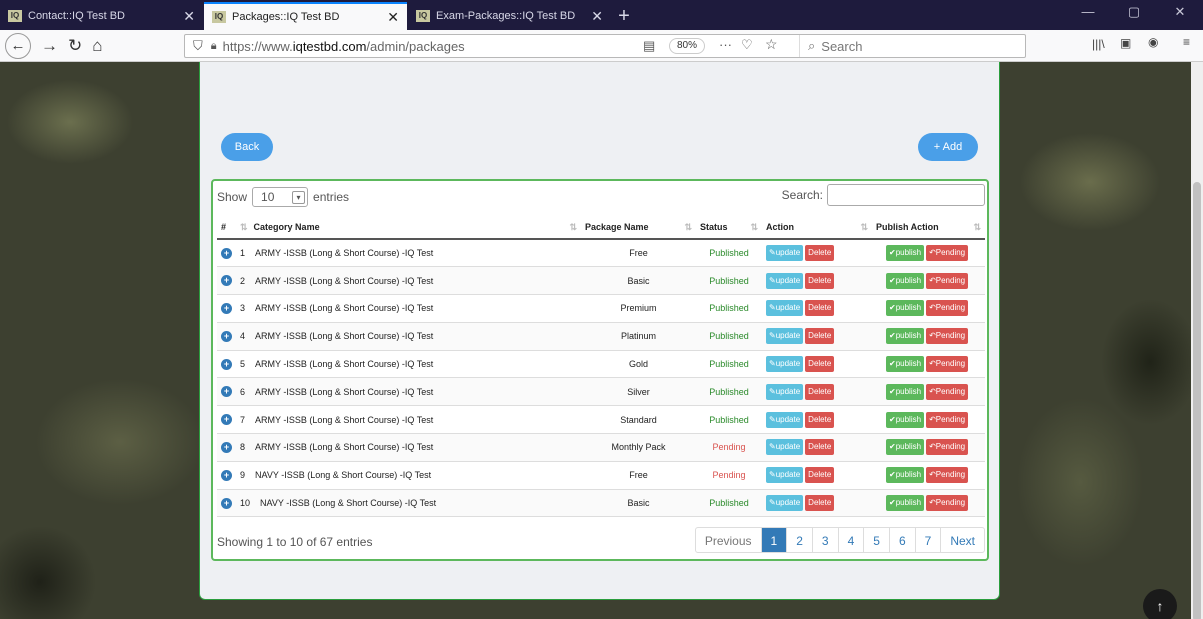  Describe the element at coordinates (638, 228) in the screenshot. I see `col-header-package: Package Name ⇅` at that location.